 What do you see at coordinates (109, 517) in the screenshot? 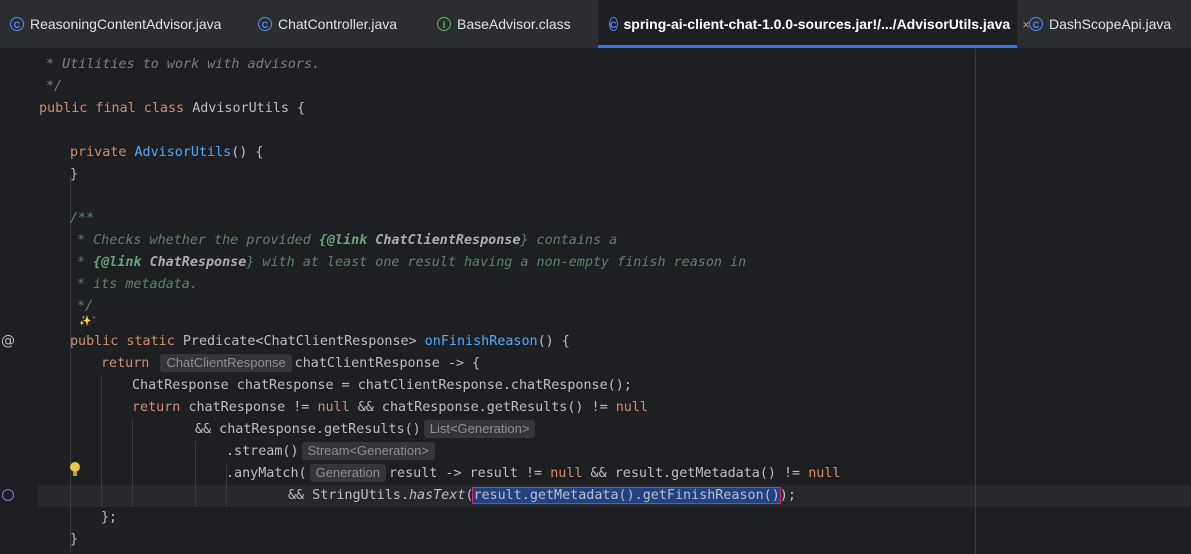
I see `code-line: };` at bounding box center [109, 517].